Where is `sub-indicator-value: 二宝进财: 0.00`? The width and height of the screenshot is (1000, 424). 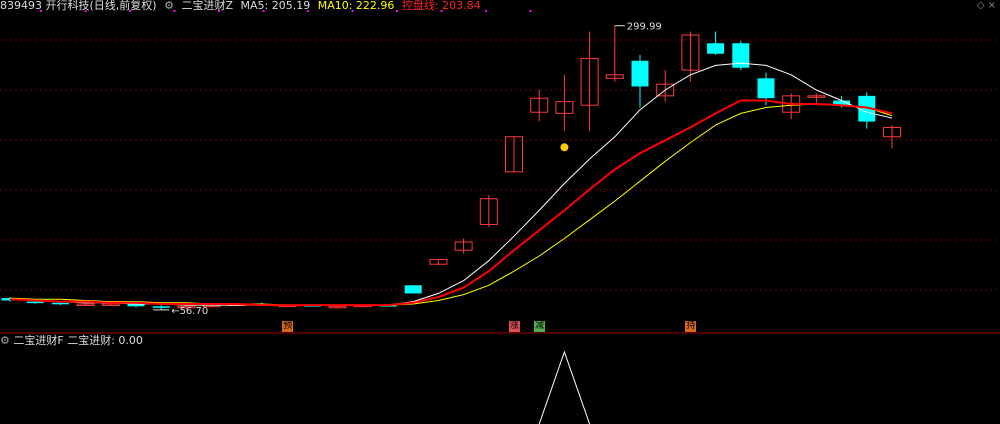
sub-indicator-value: 二宝进财: 0.00 is located at coordinates (105, 340).